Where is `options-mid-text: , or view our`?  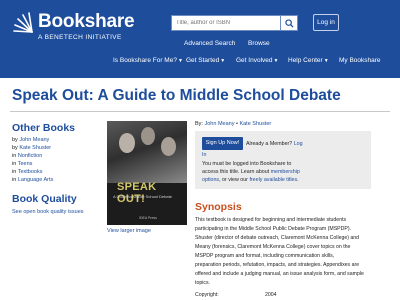
options-mid-text: , or view our is located at coordinates (233, 180).